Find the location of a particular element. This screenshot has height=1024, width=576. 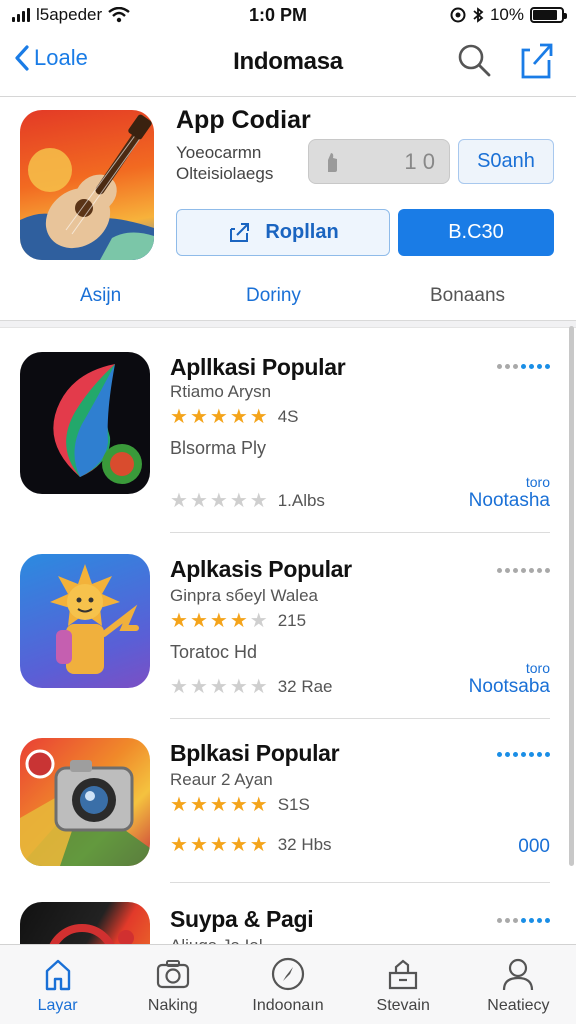

popular-button: Ropllan is located at coordinates (283, 232).